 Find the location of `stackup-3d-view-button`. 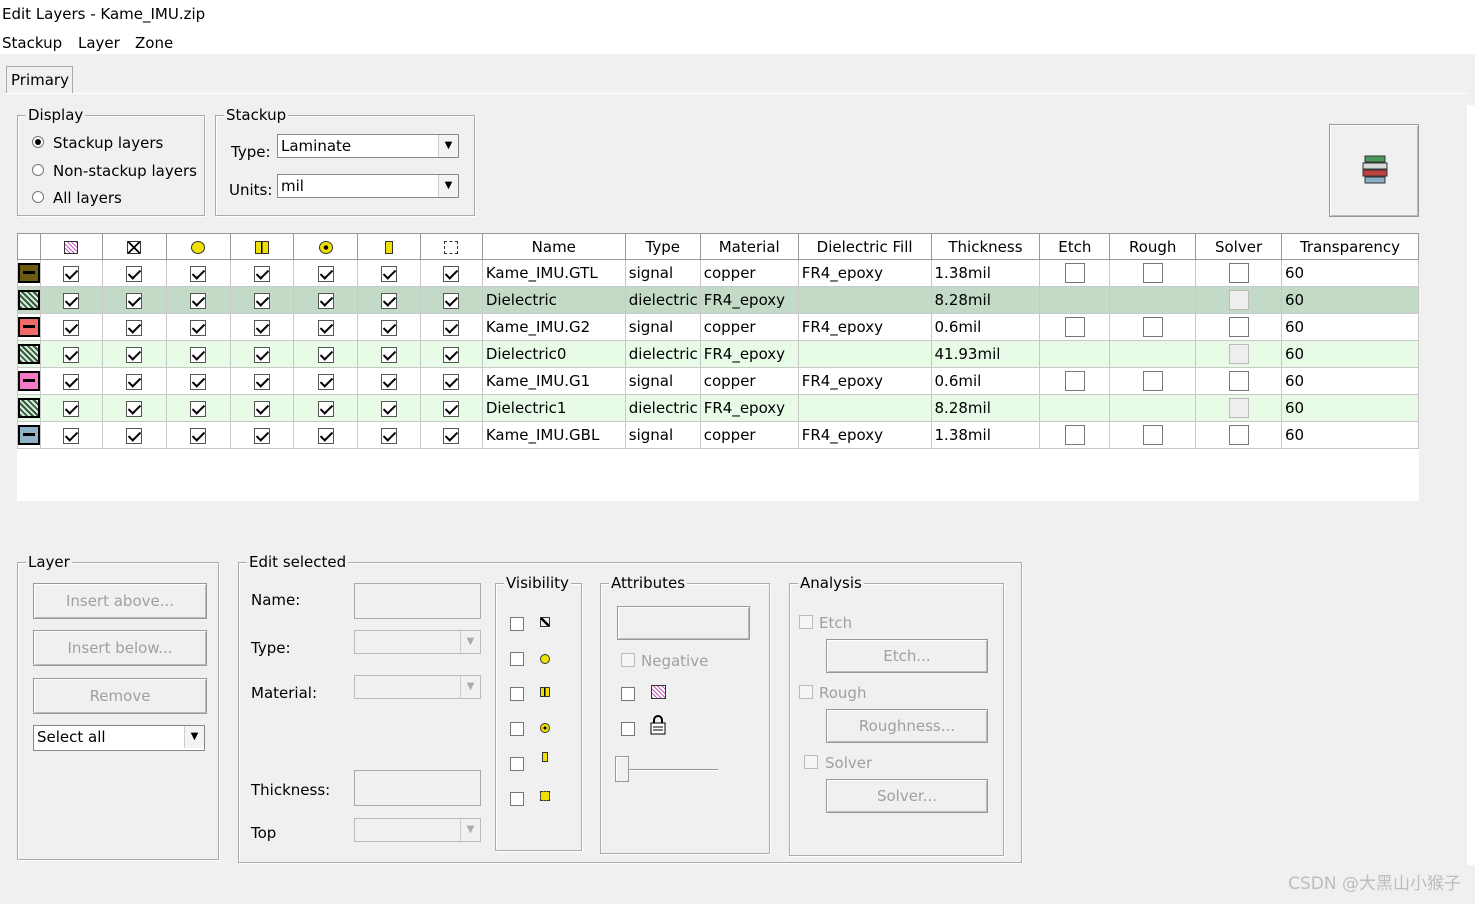

stackup-3d-view-button is located at coordinates (1374, 170).